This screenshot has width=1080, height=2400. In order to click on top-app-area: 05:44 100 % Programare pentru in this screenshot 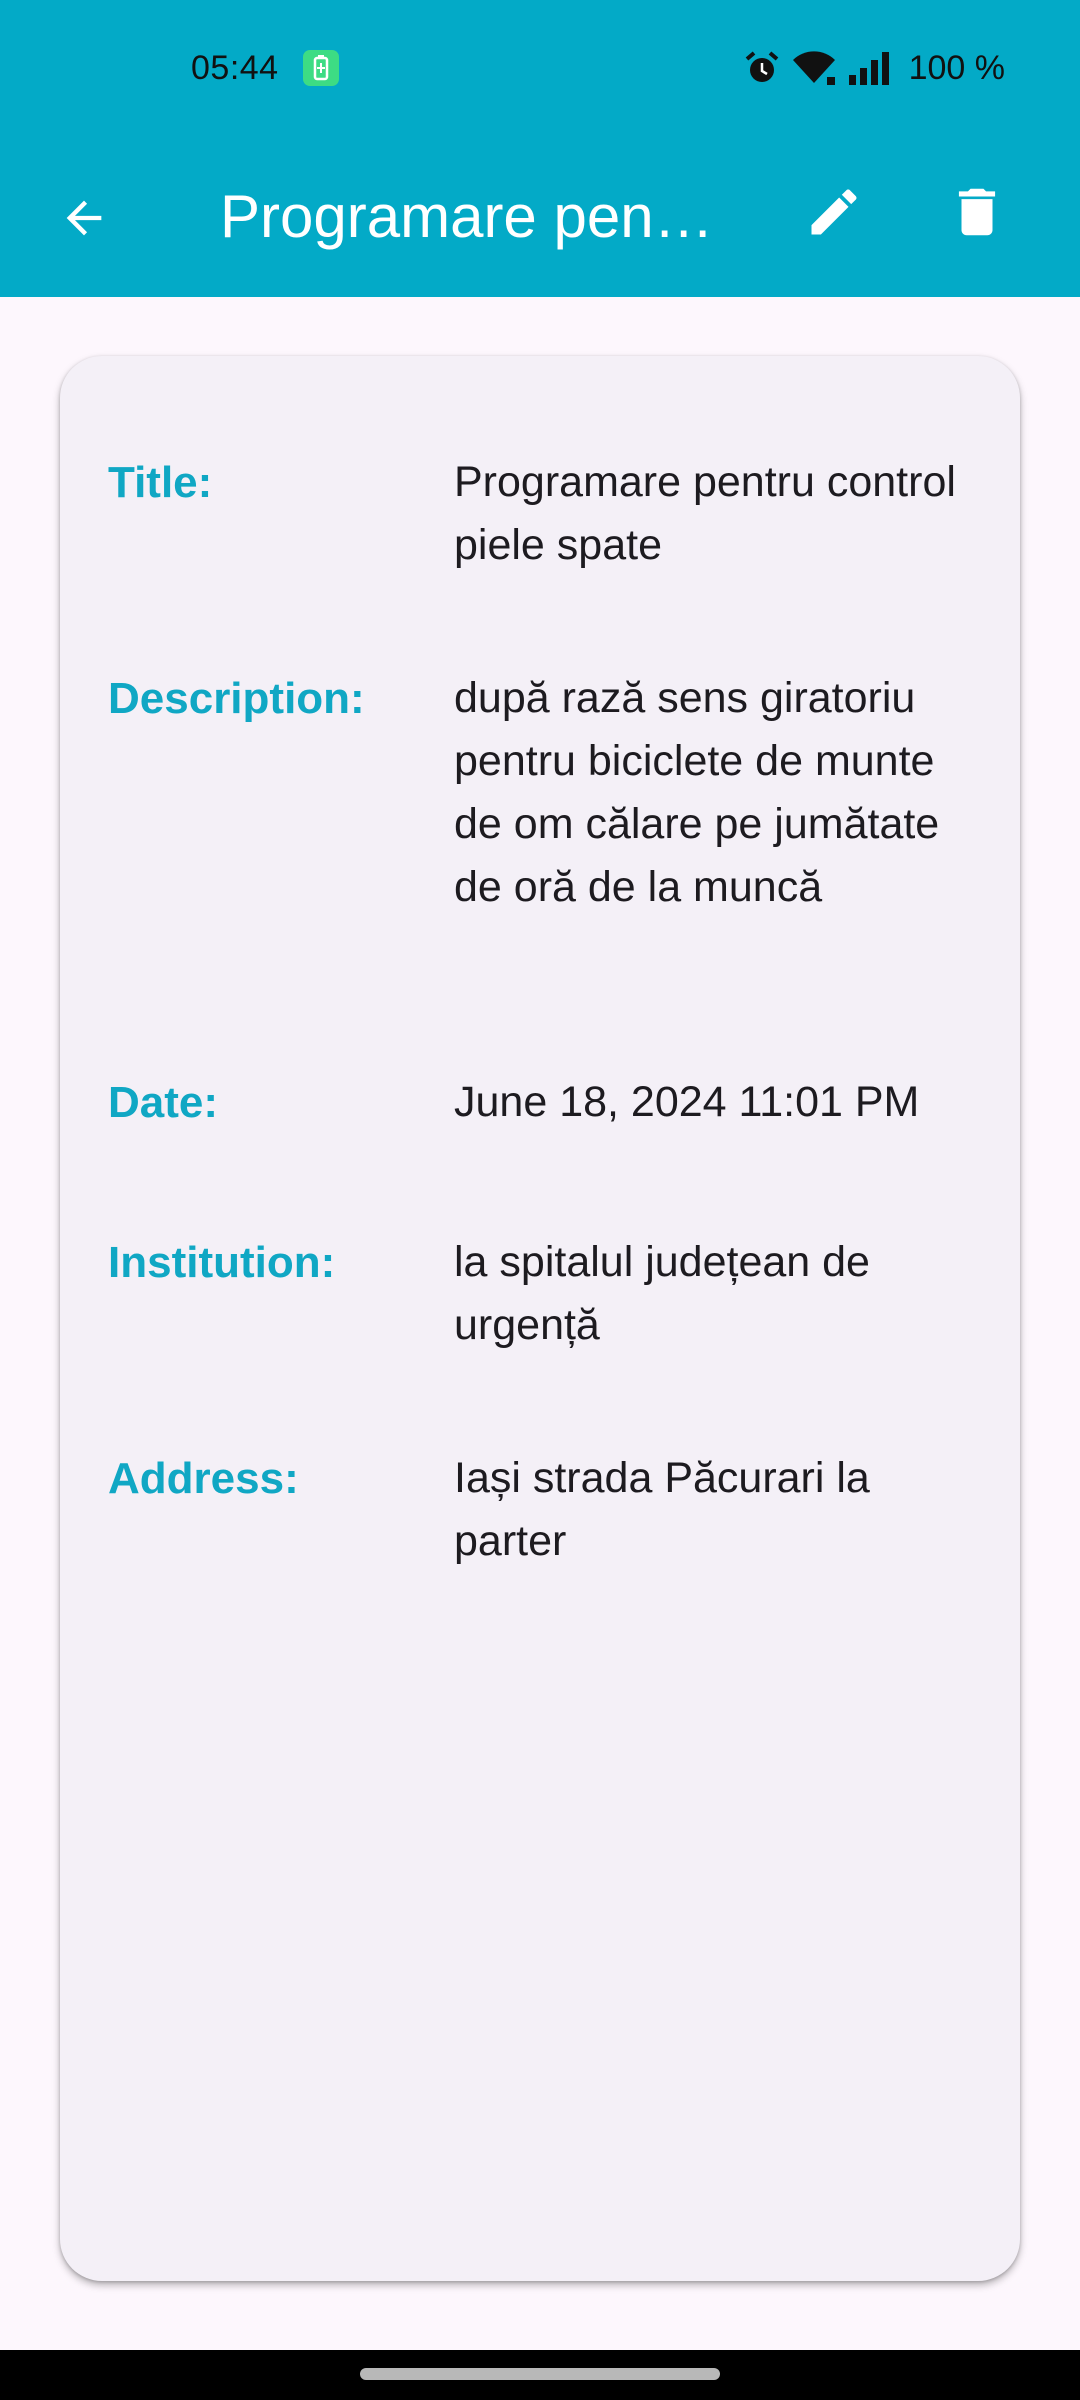, I will do `click(540, 148)`.